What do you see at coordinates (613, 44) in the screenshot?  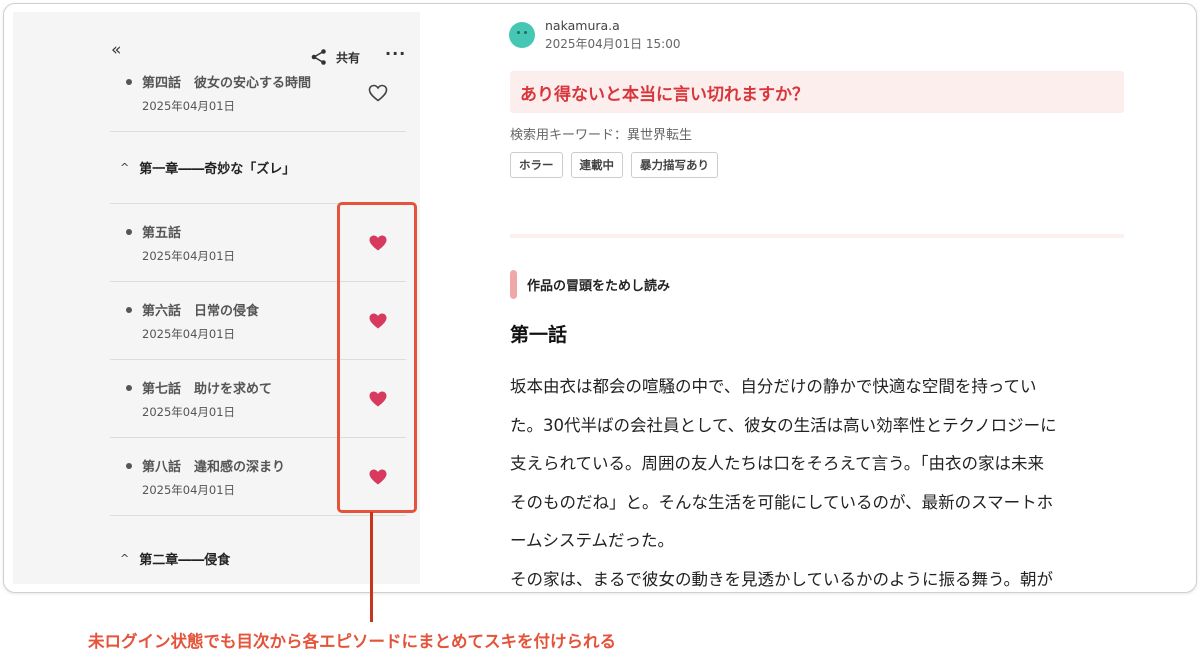 I see `post-date: 2025年04月01日 15:00` at bounding box center [613, 44].